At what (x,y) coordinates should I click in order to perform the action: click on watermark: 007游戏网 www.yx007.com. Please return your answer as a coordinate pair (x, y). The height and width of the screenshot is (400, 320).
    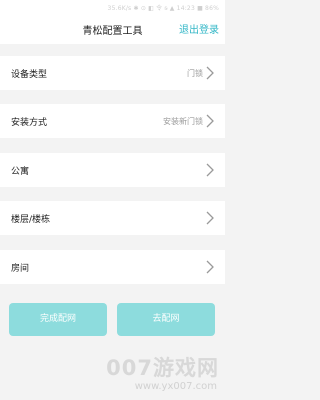
    Looking at the image, I should click on (112, 376).